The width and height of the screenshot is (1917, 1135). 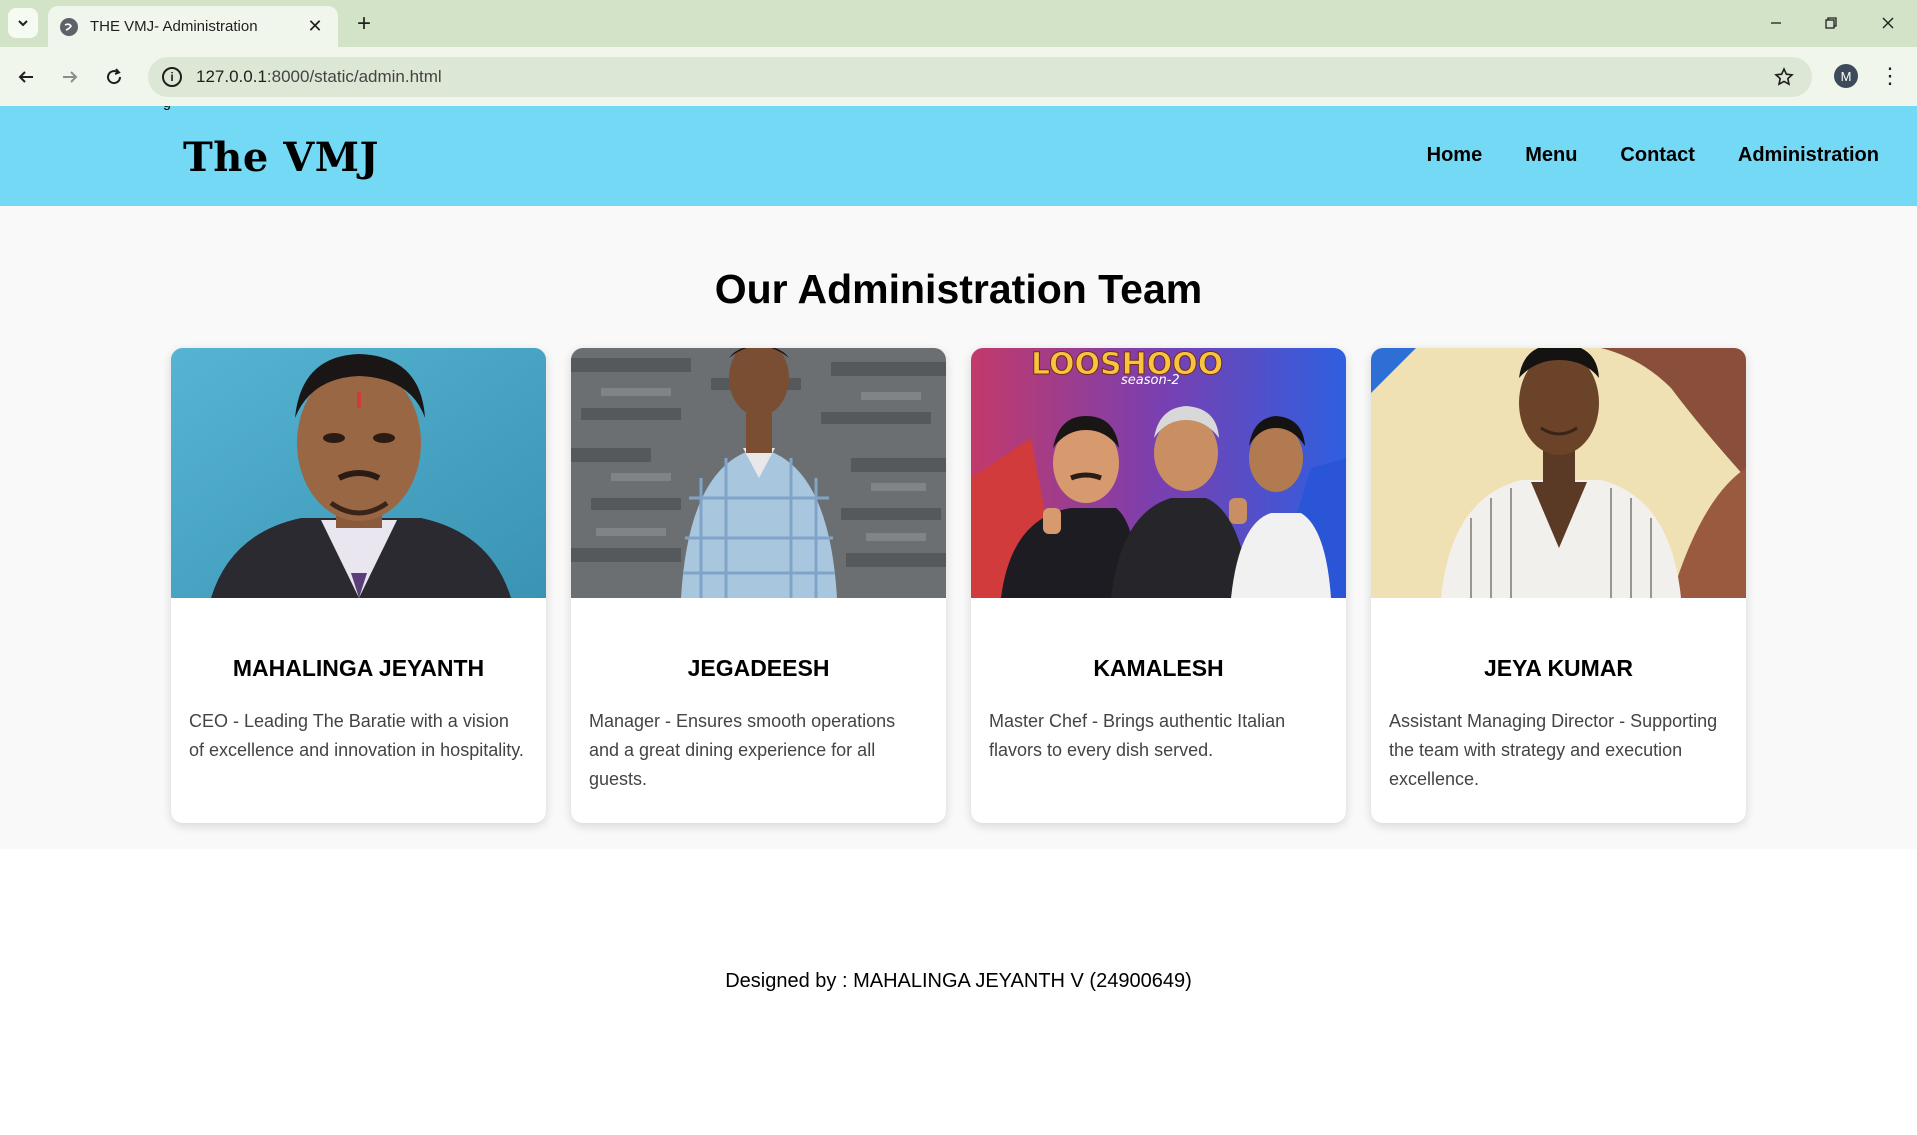 I want to click on svg-text: season-2, so click(x=1150, y=380).